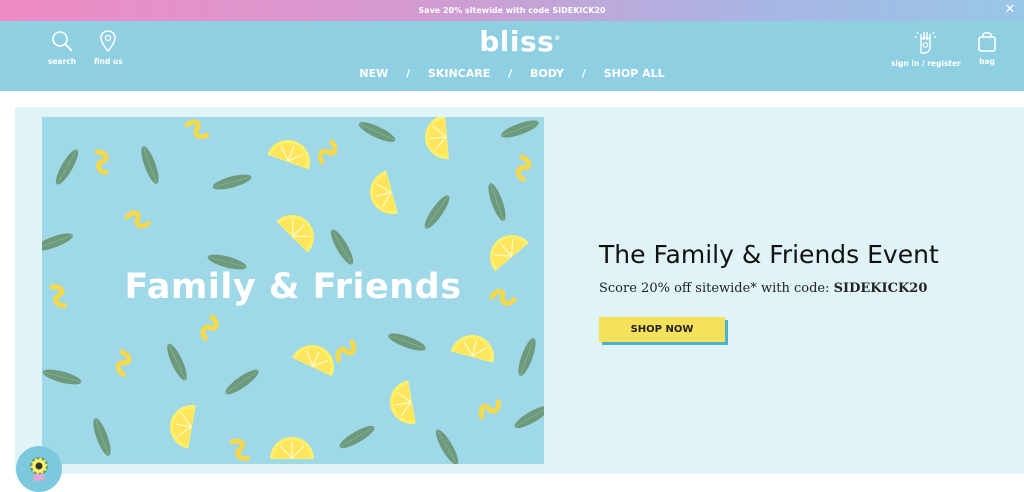 The height and width of the screenshot is (492, 1024). Describe the element at coordinates (108, 41) in the screenshot. I see `location-pin-icon` at that location.